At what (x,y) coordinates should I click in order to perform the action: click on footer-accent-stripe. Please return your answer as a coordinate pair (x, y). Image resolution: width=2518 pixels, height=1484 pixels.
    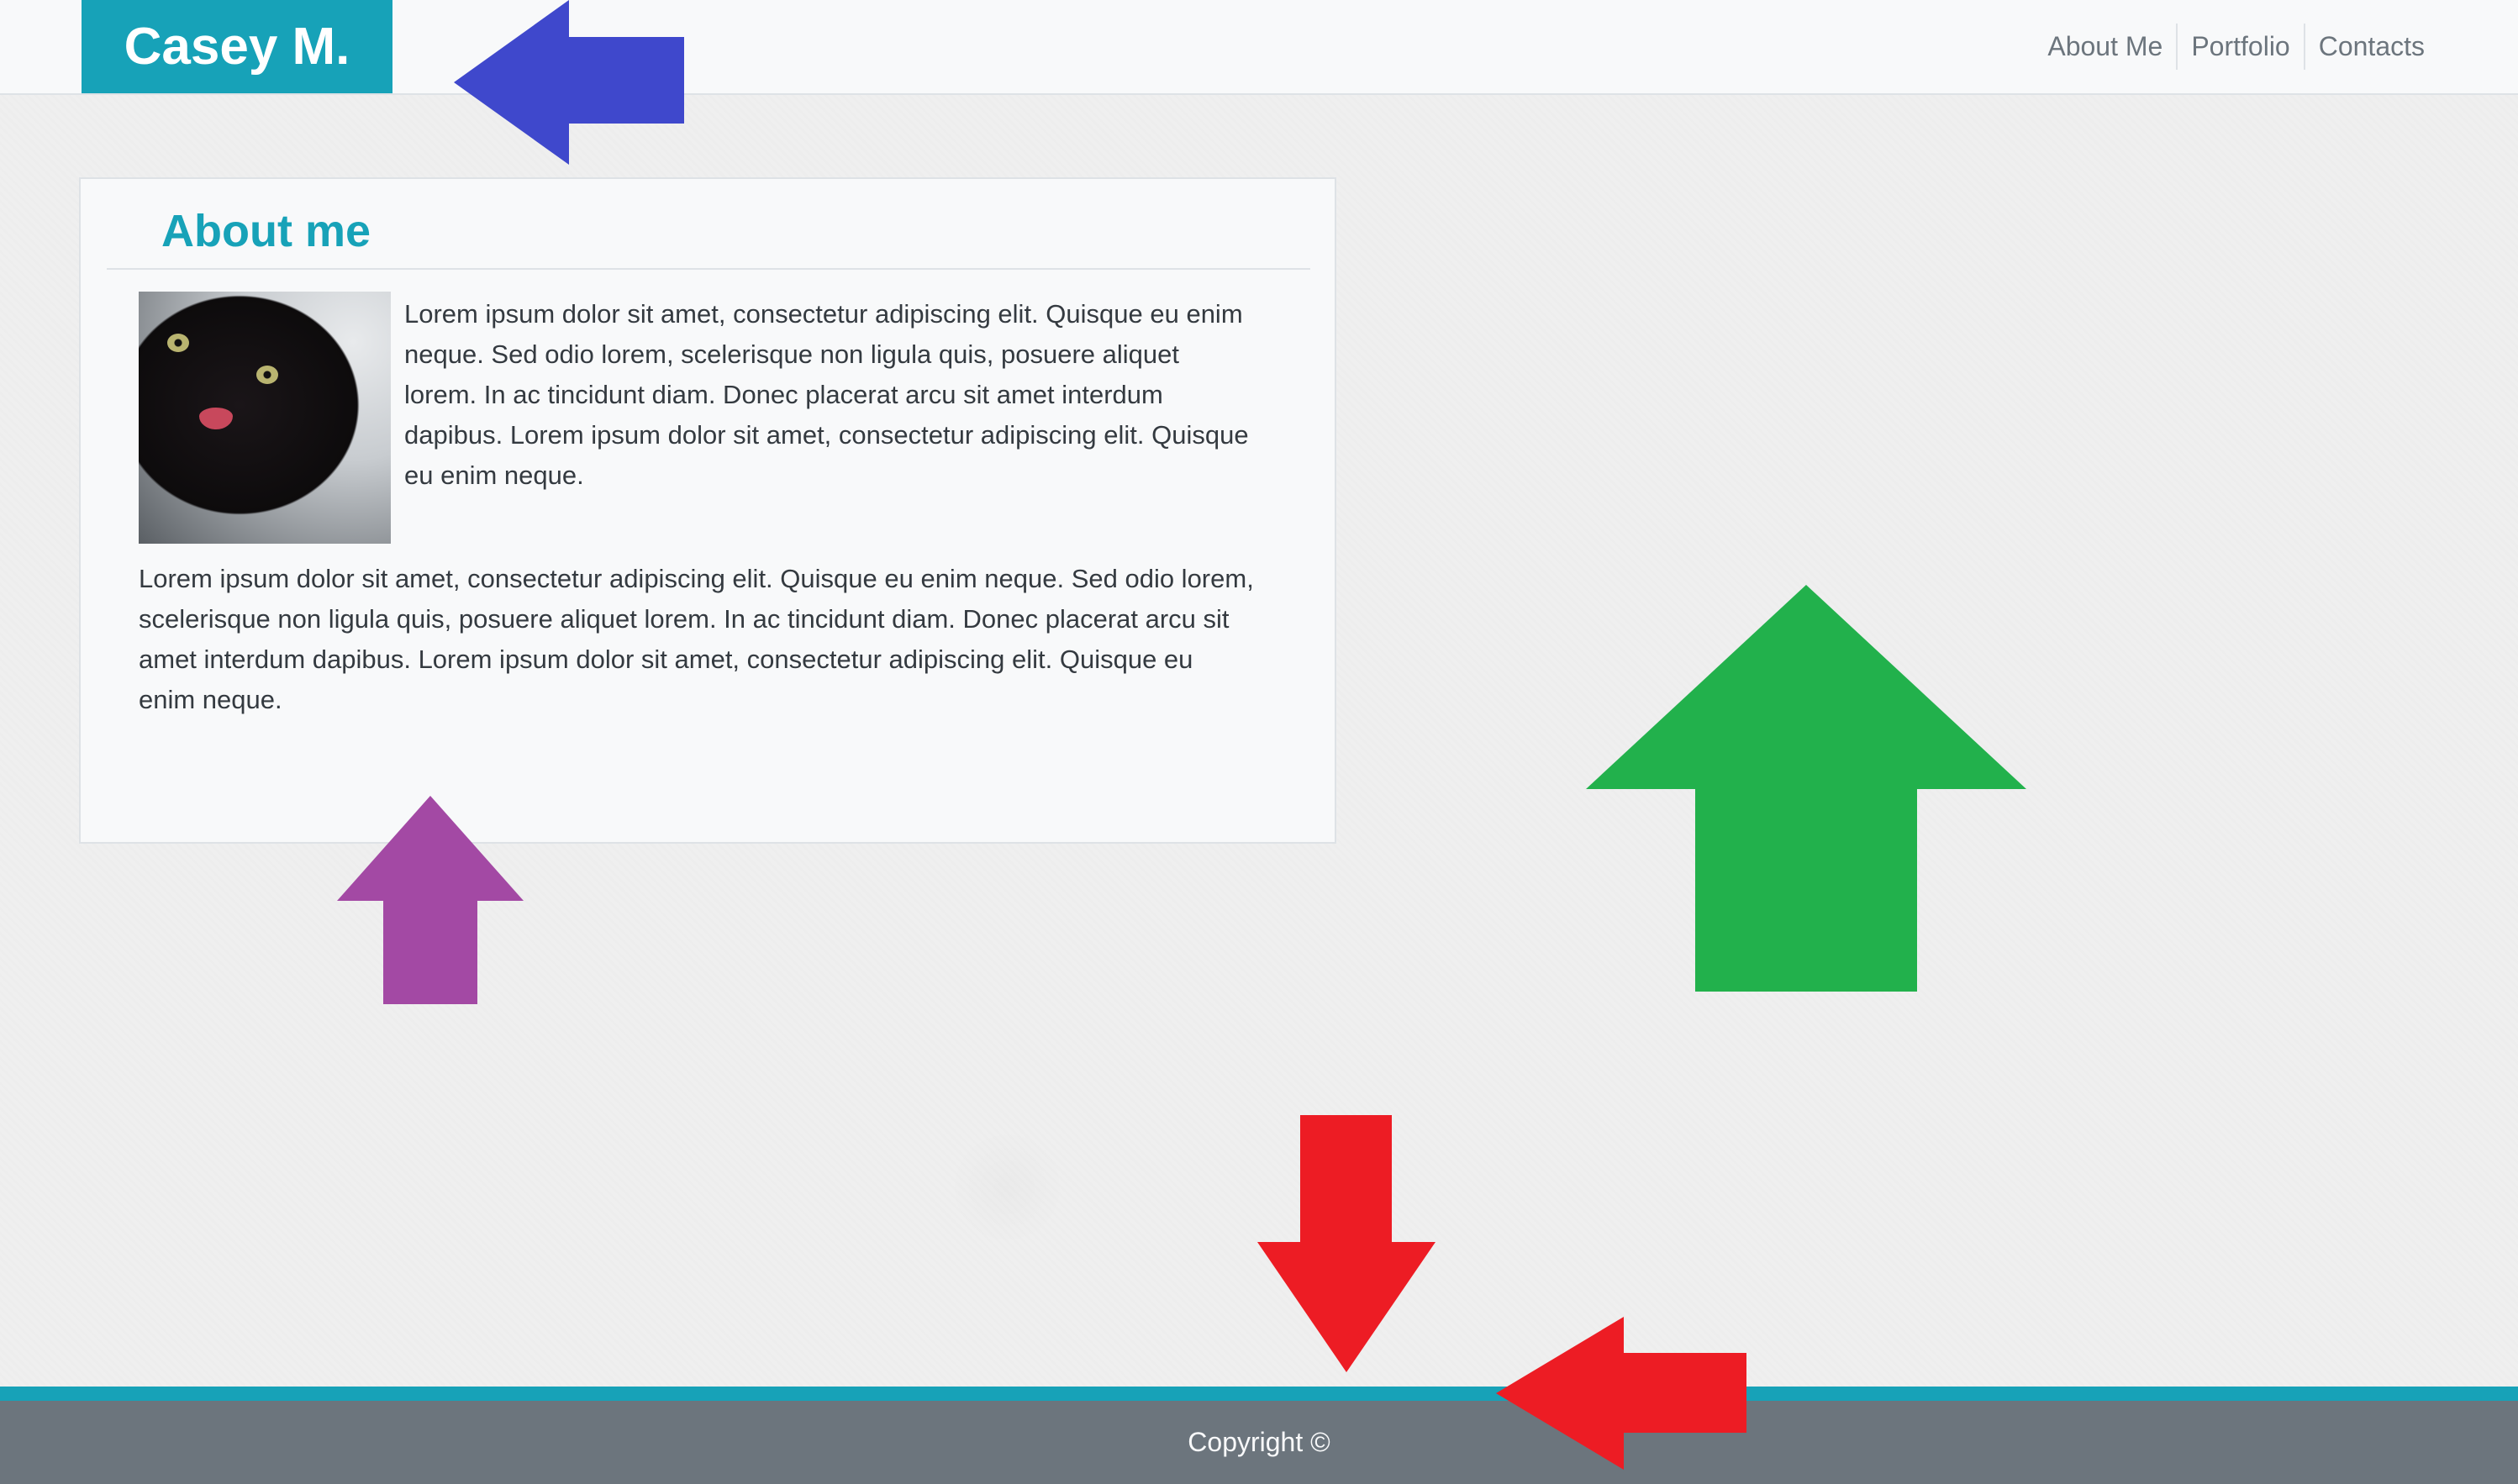
    Looking at the image, I should click on (1259, 1394).